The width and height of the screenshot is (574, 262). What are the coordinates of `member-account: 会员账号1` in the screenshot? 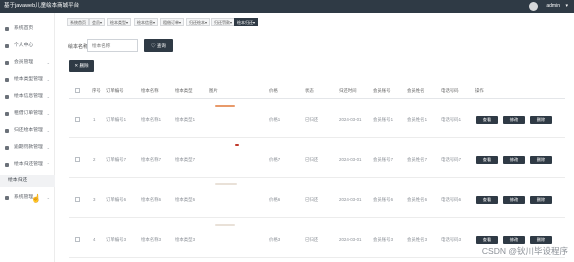 It's located at (383, 119).